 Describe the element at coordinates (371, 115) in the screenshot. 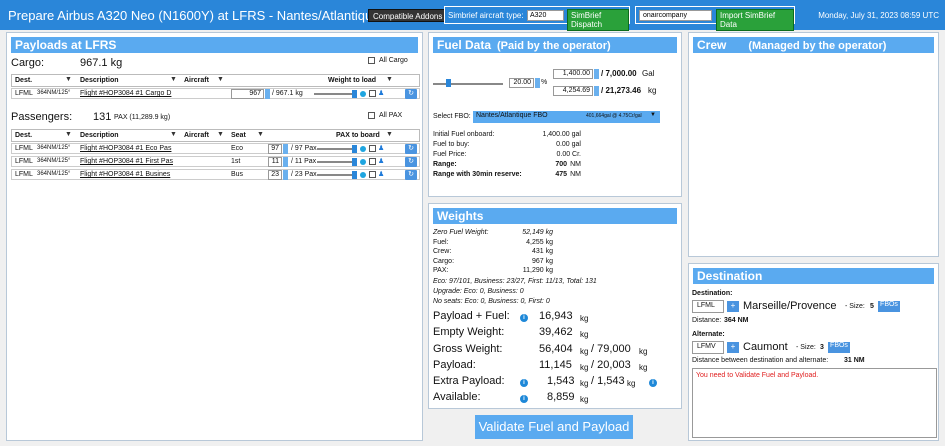

I see `all-pax-checkbox` at that location.